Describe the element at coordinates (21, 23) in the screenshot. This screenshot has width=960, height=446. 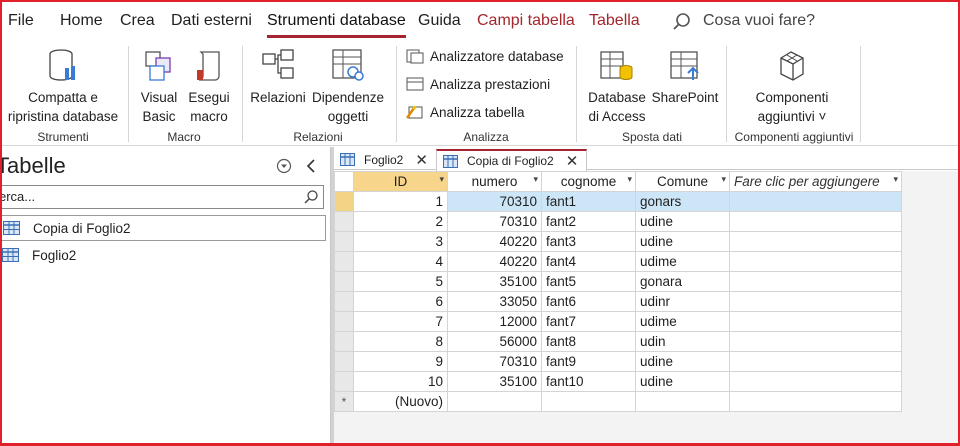
I see `menu-file: File` at that location.